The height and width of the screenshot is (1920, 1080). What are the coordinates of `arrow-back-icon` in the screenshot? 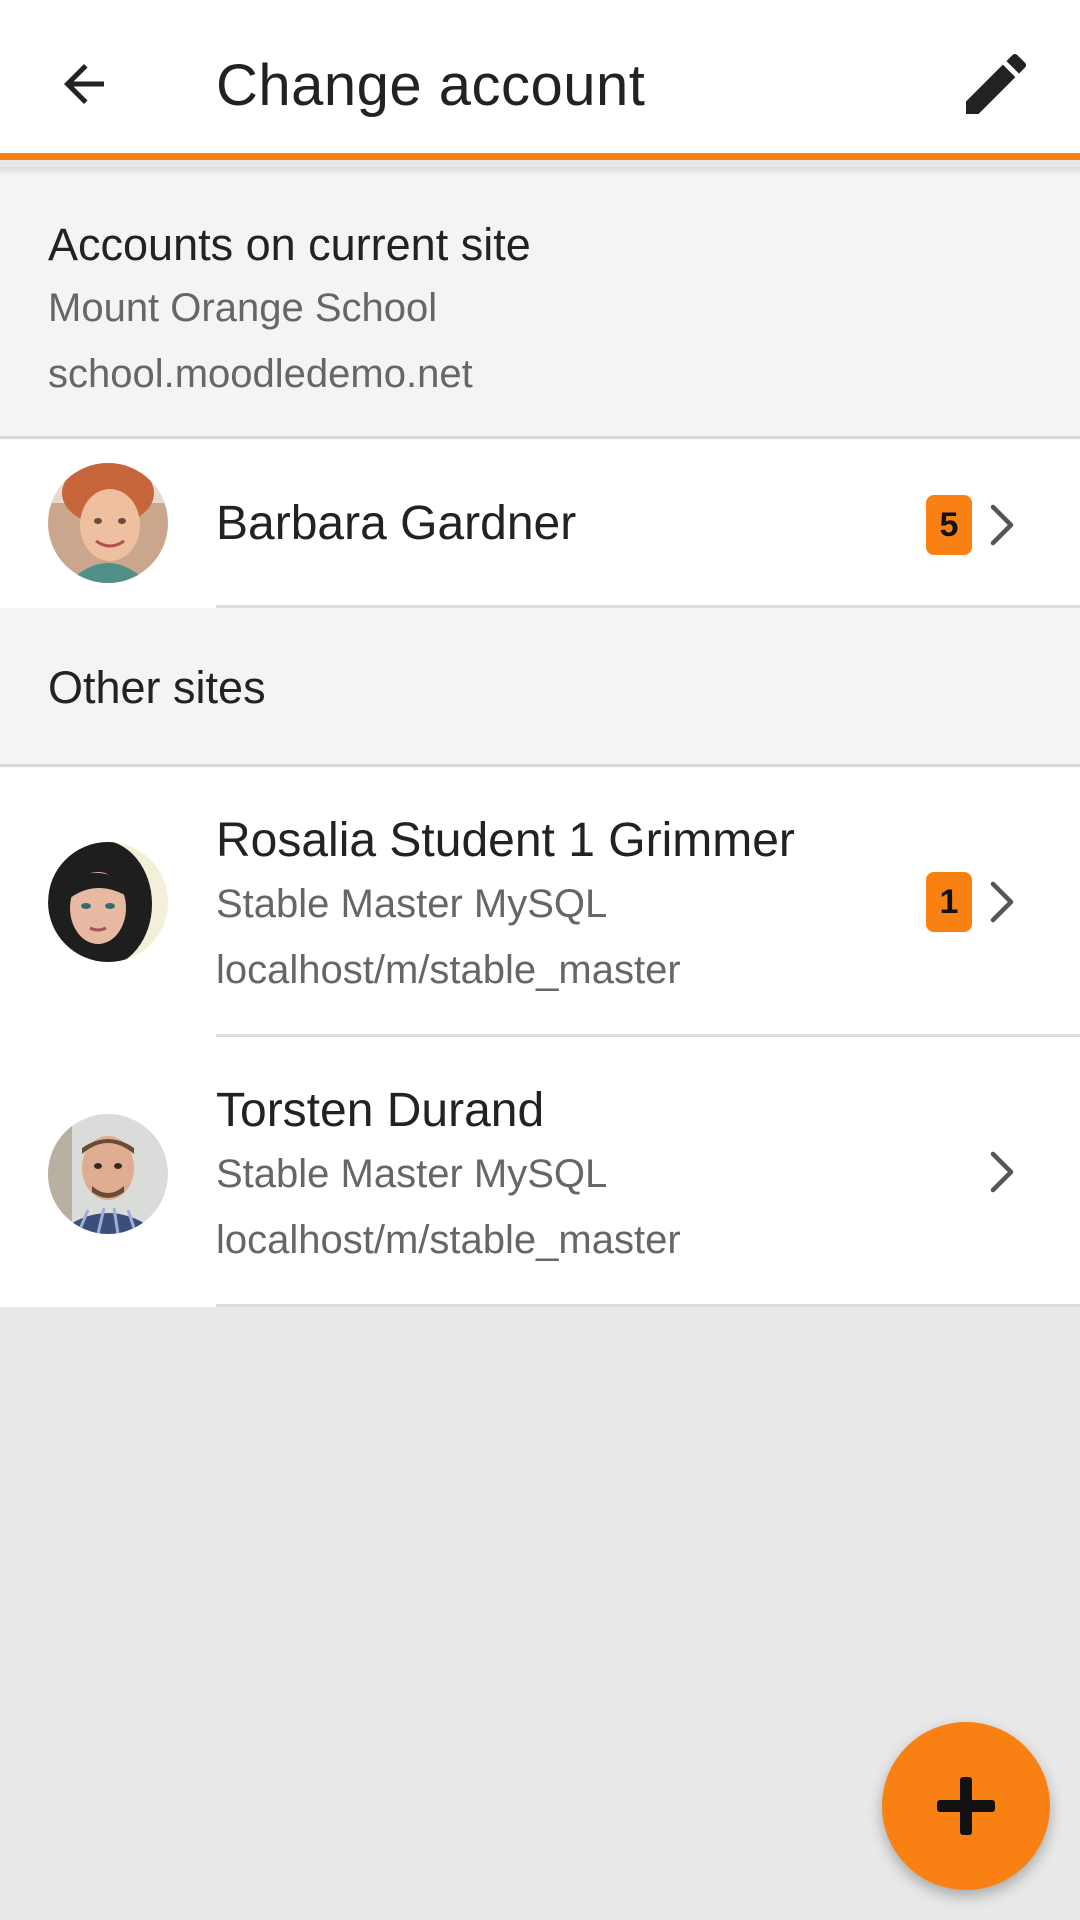 It's located at (84, 84).